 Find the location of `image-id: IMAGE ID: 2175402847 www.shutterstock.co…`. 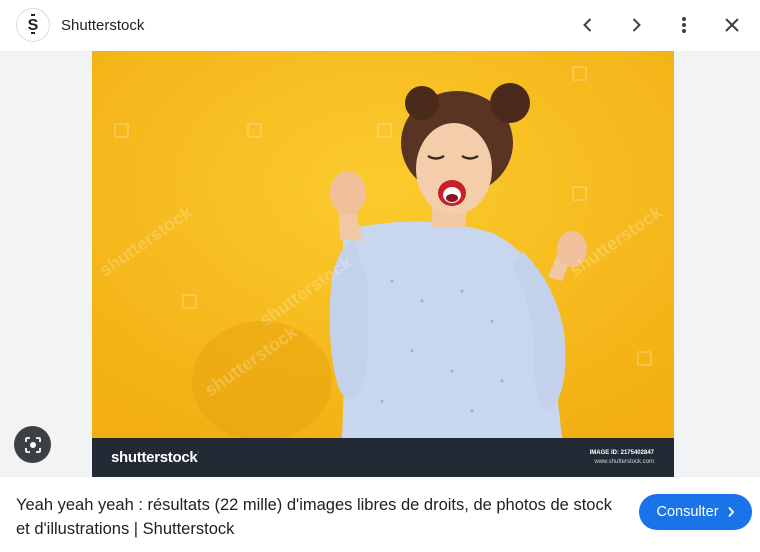

image-id: IMAGE ID: 2175402847 www.shutterstock.co… is located at coordinates (622, 458).